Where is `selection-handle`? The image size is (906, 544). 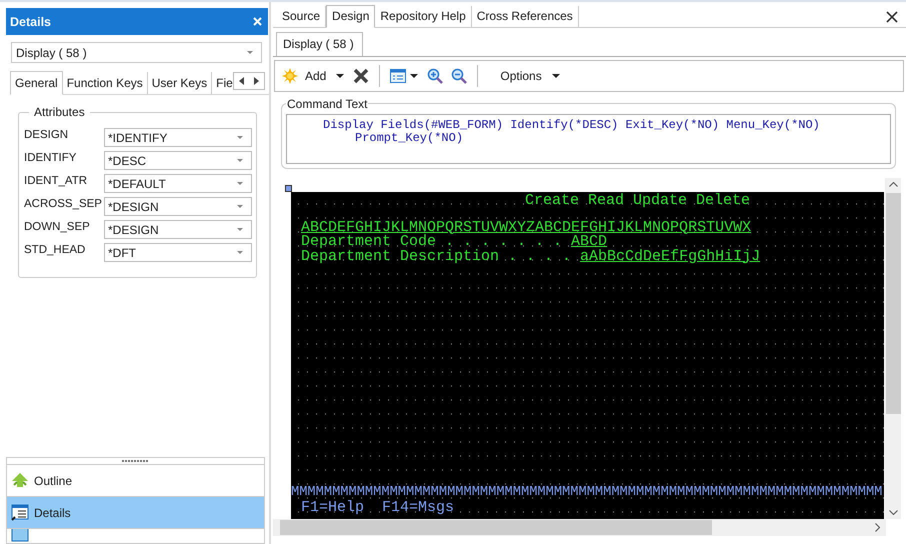
selection-handle is located at coordinates (288, 188).